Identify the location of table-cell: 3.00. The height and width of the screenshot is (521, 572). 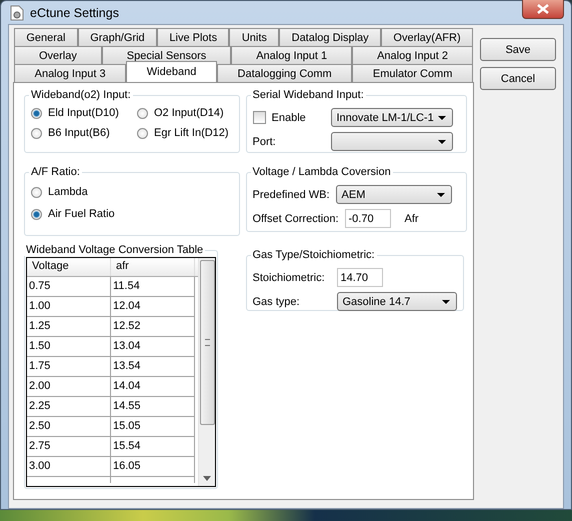
(69, 467).